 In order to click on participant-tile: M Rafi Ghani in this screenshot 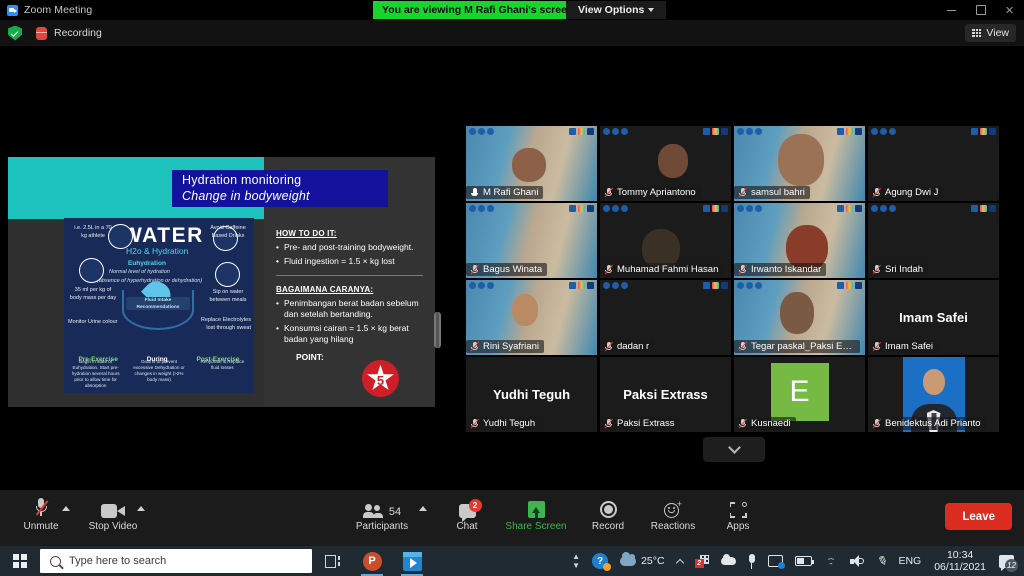, I will do `click(531, 163)`.